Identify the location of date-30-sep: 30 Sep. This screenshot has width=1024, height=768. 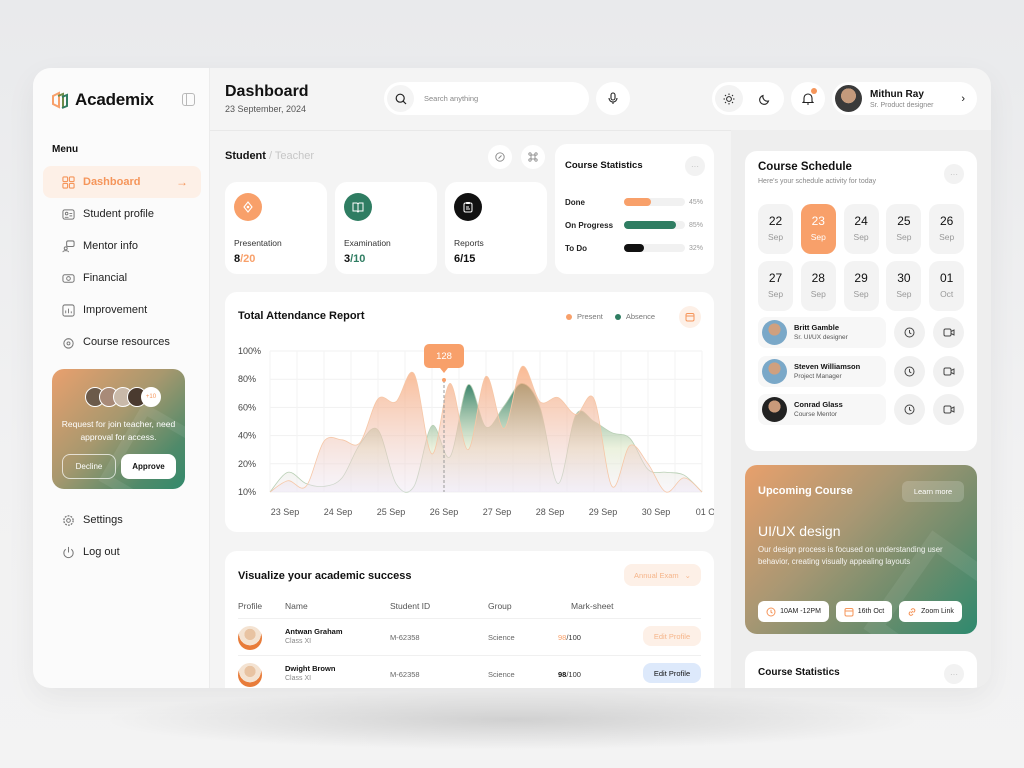
(904, 286).